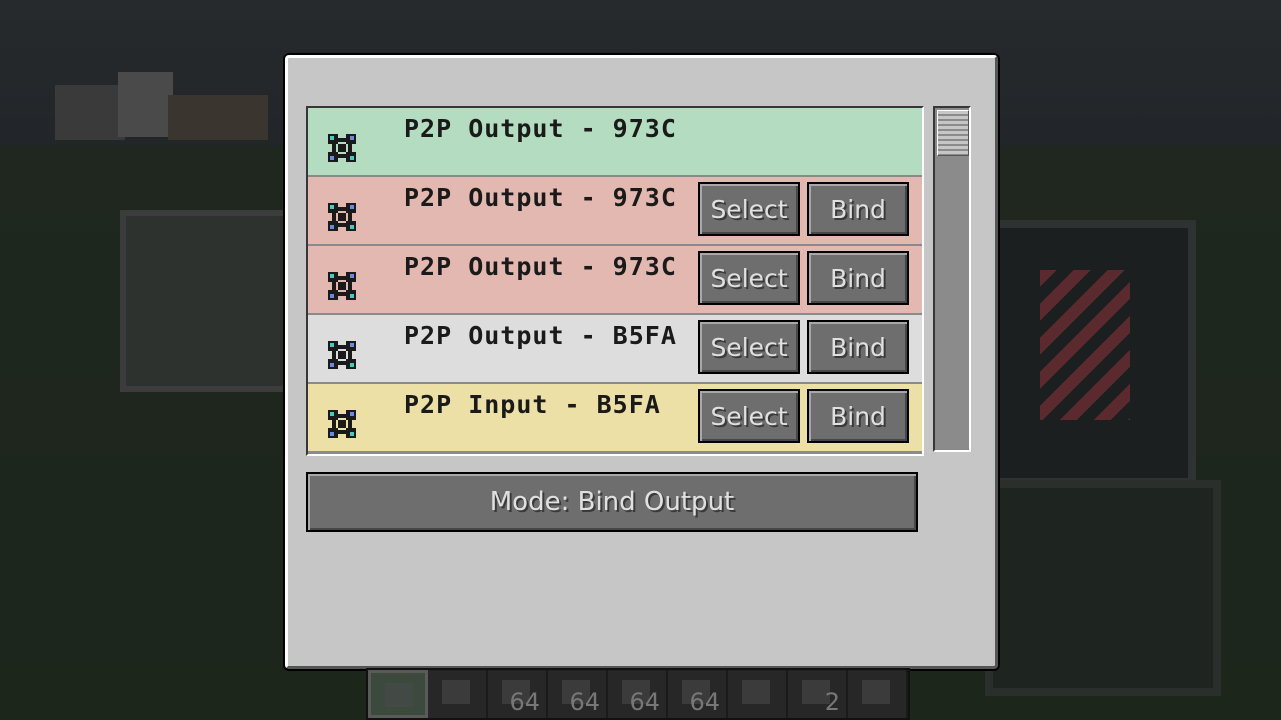 The height and width of the screenshot is (720, 1281). I want to click on wrench-icon, so click(756, 692).